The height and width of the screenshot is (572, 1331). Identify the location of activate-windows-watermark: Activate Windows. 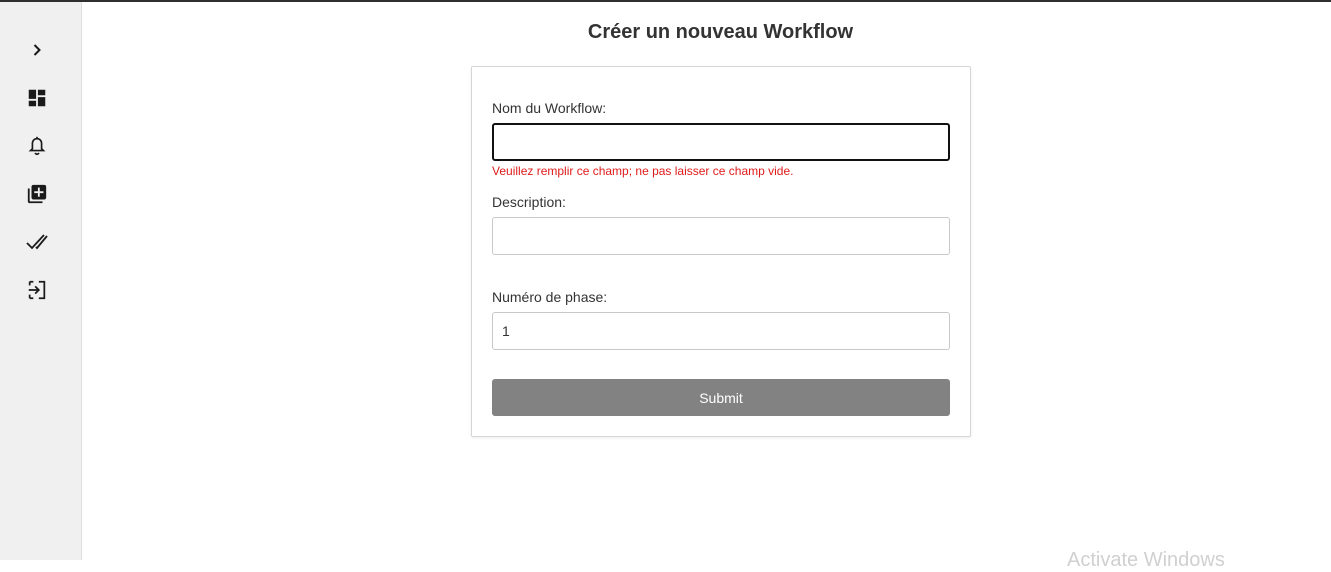
(1146, 560).